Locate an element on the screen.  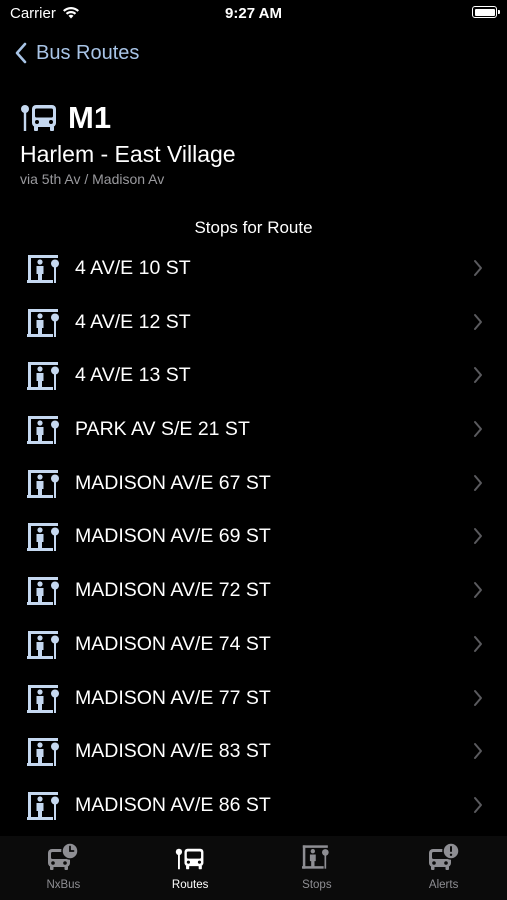
tab-label: NxBus is located at coordinates (63, 885).